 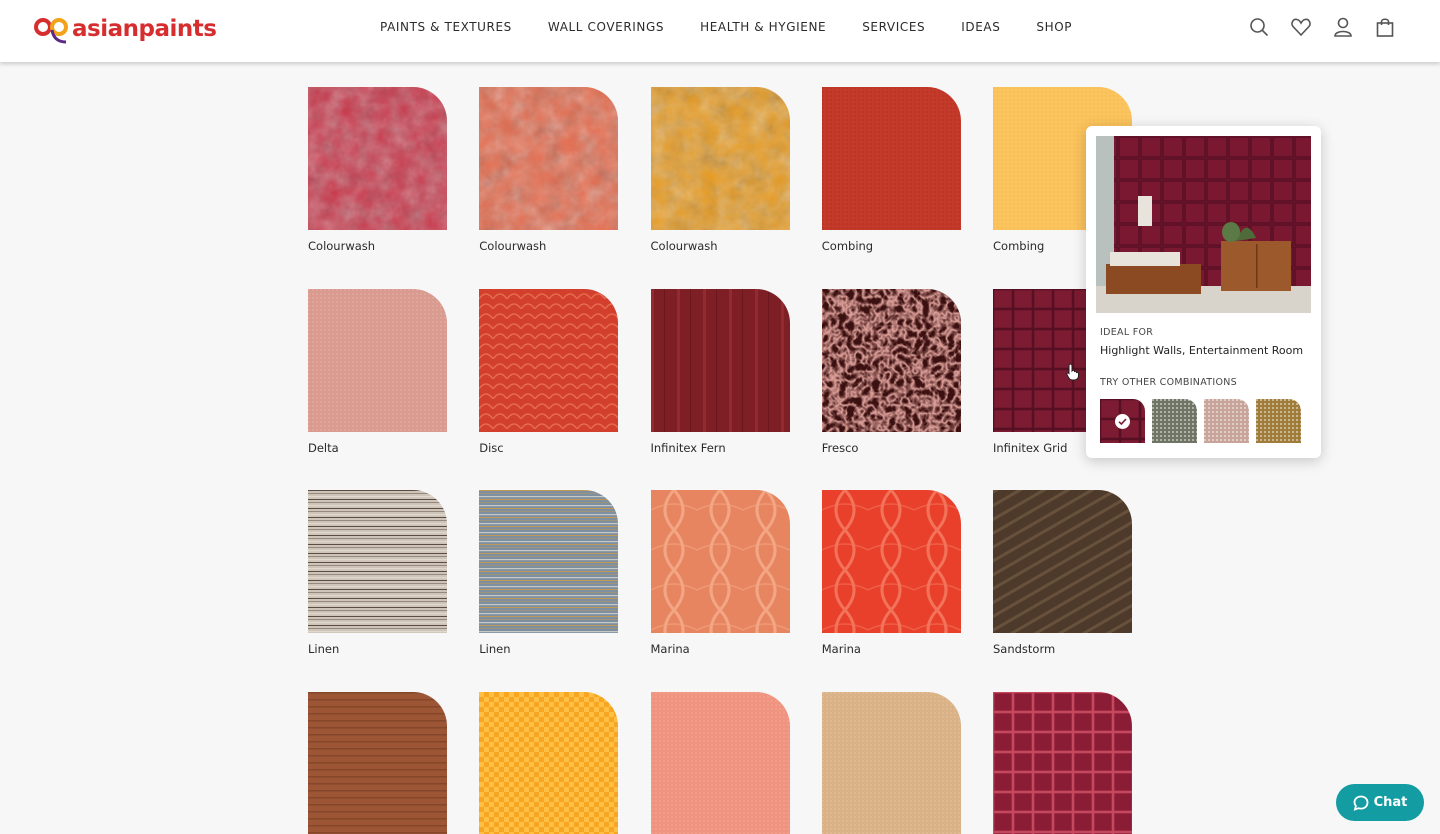 What do you see at coordinates (144, 29) in the screenshot?
I see `logo-text: asianpaints` at bounding box center [144, 29].